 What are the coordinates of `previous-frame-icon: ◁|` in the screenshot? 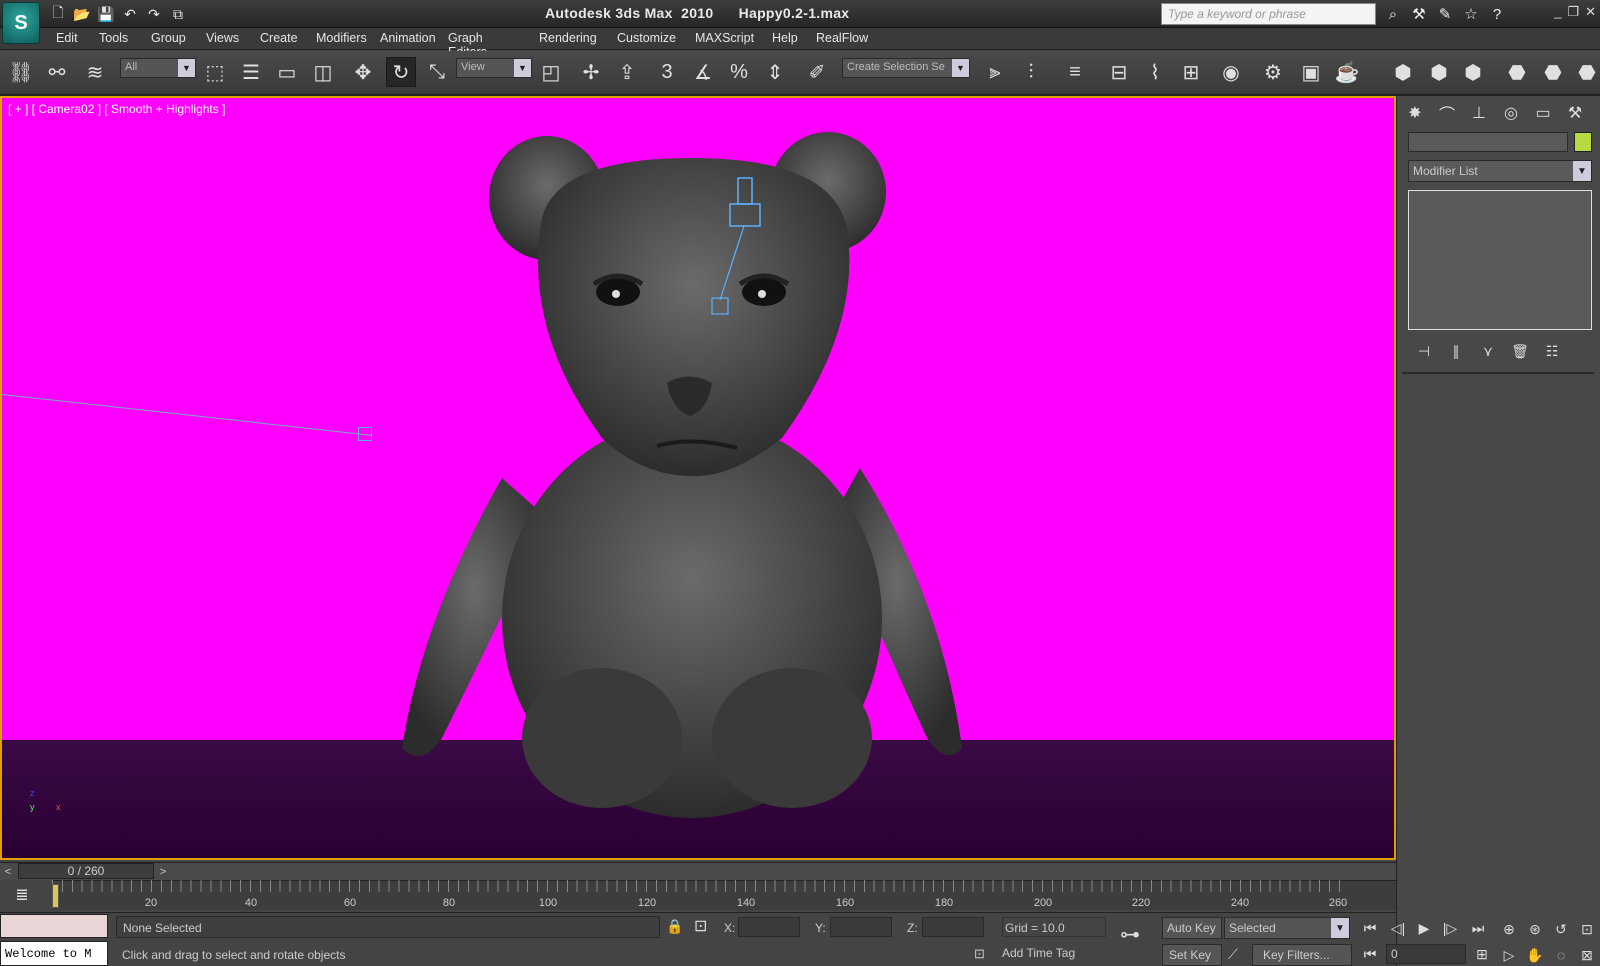 It's located at (1398, 928).